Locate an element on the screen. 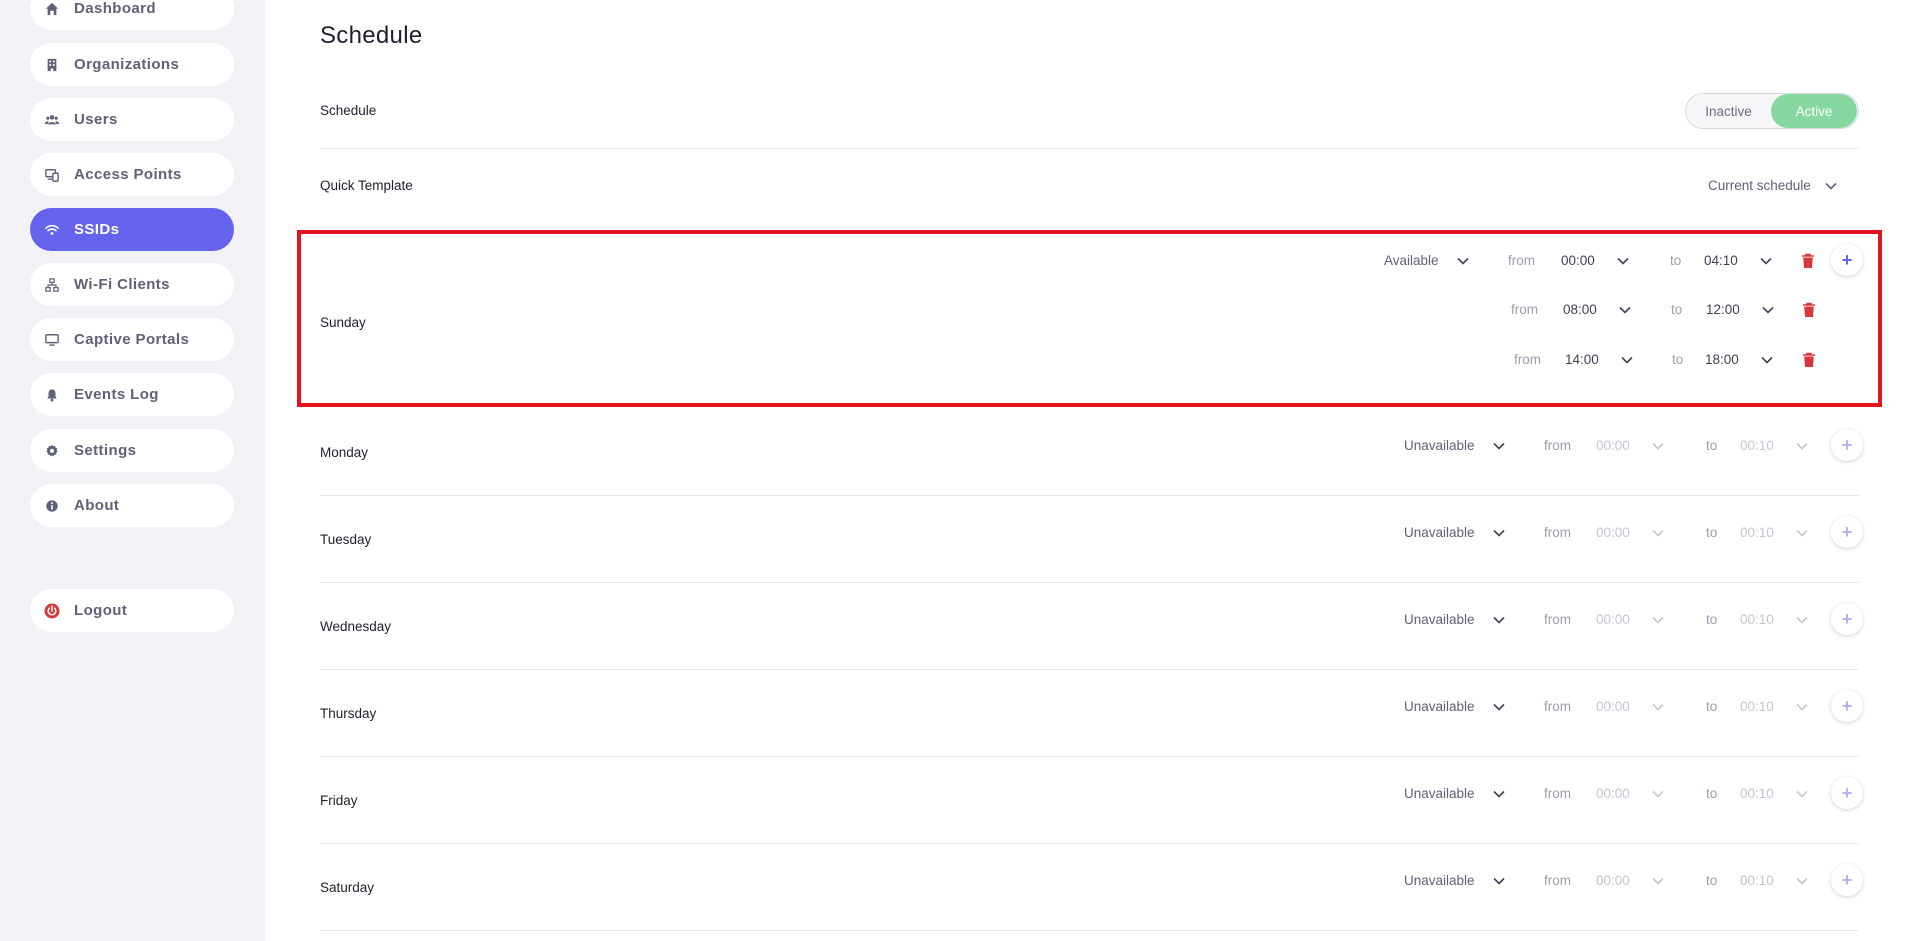  quick-template-select: Current schedule is located at coordinates (1772, 185).